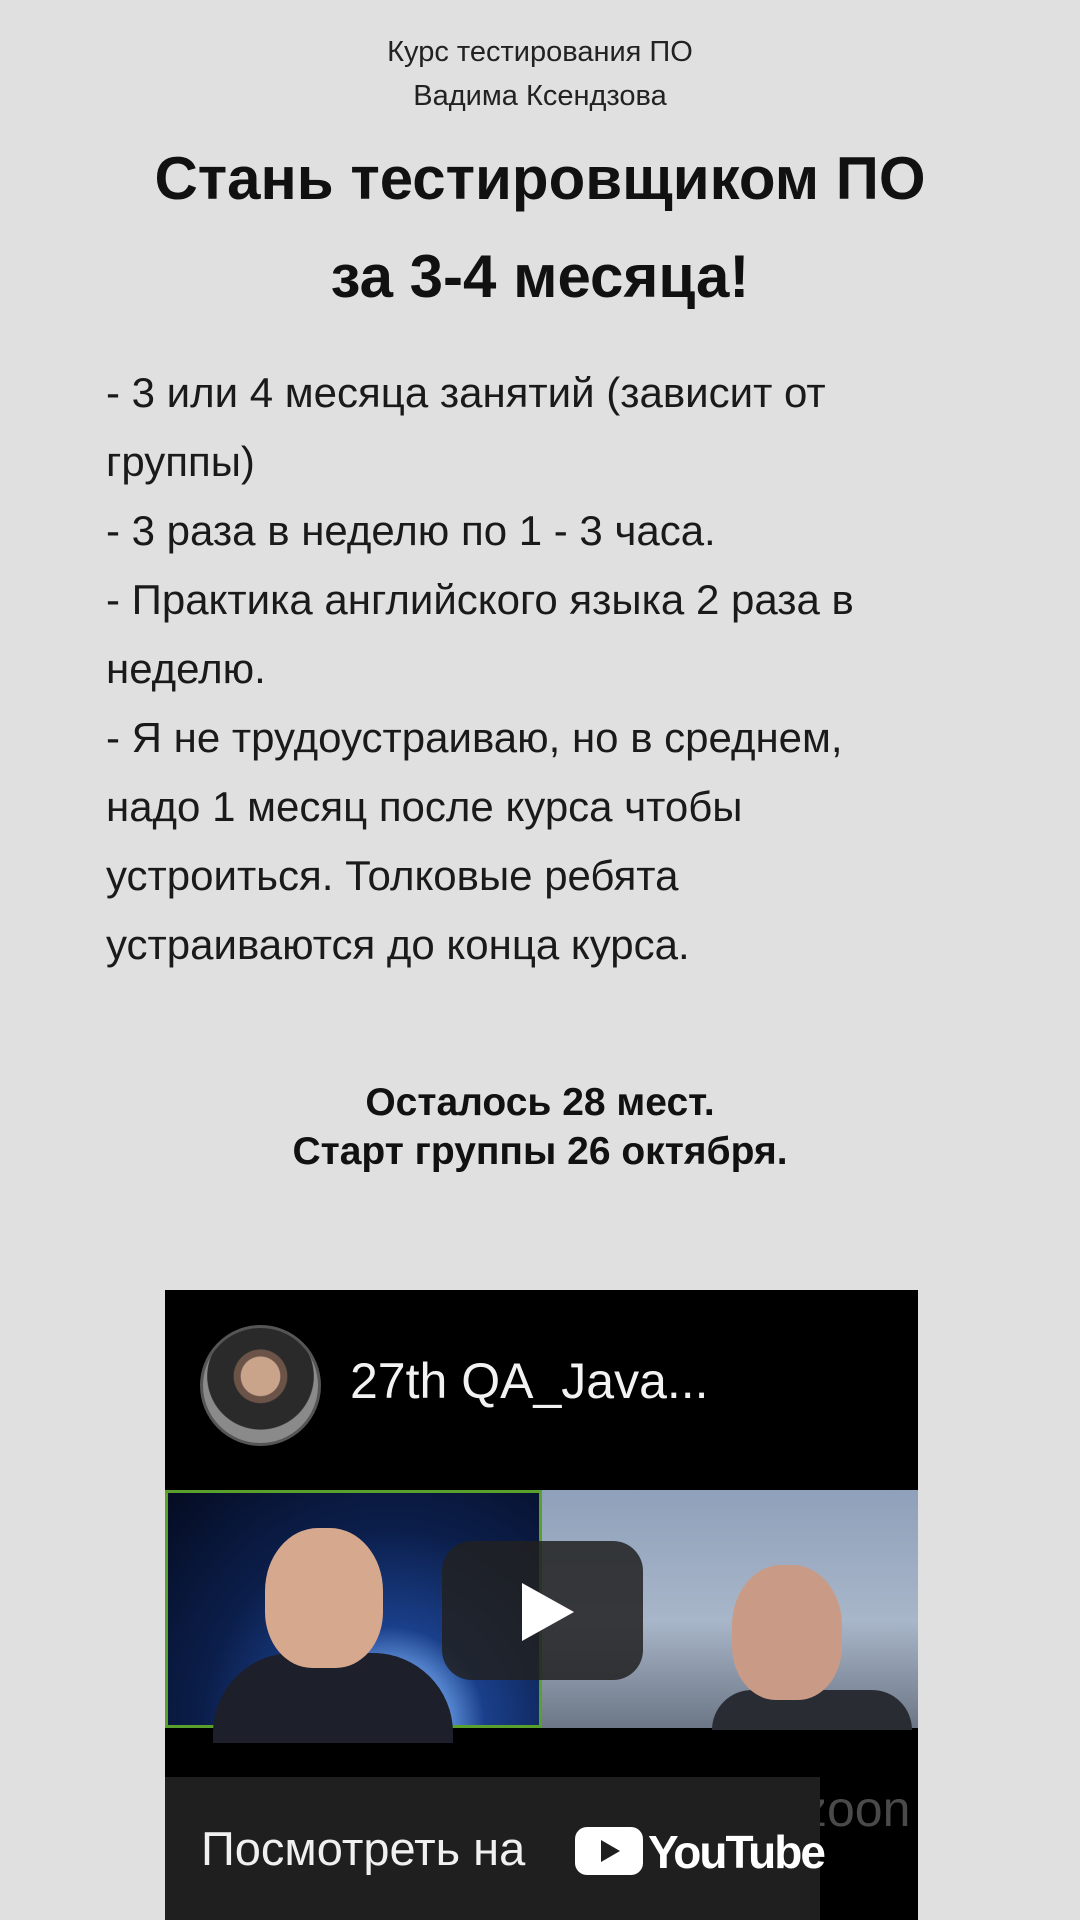 This screenshot has height=1920, width=1080. I want to click on feature-line: - Практика английского языка 2 раза в, so click(480, 599).